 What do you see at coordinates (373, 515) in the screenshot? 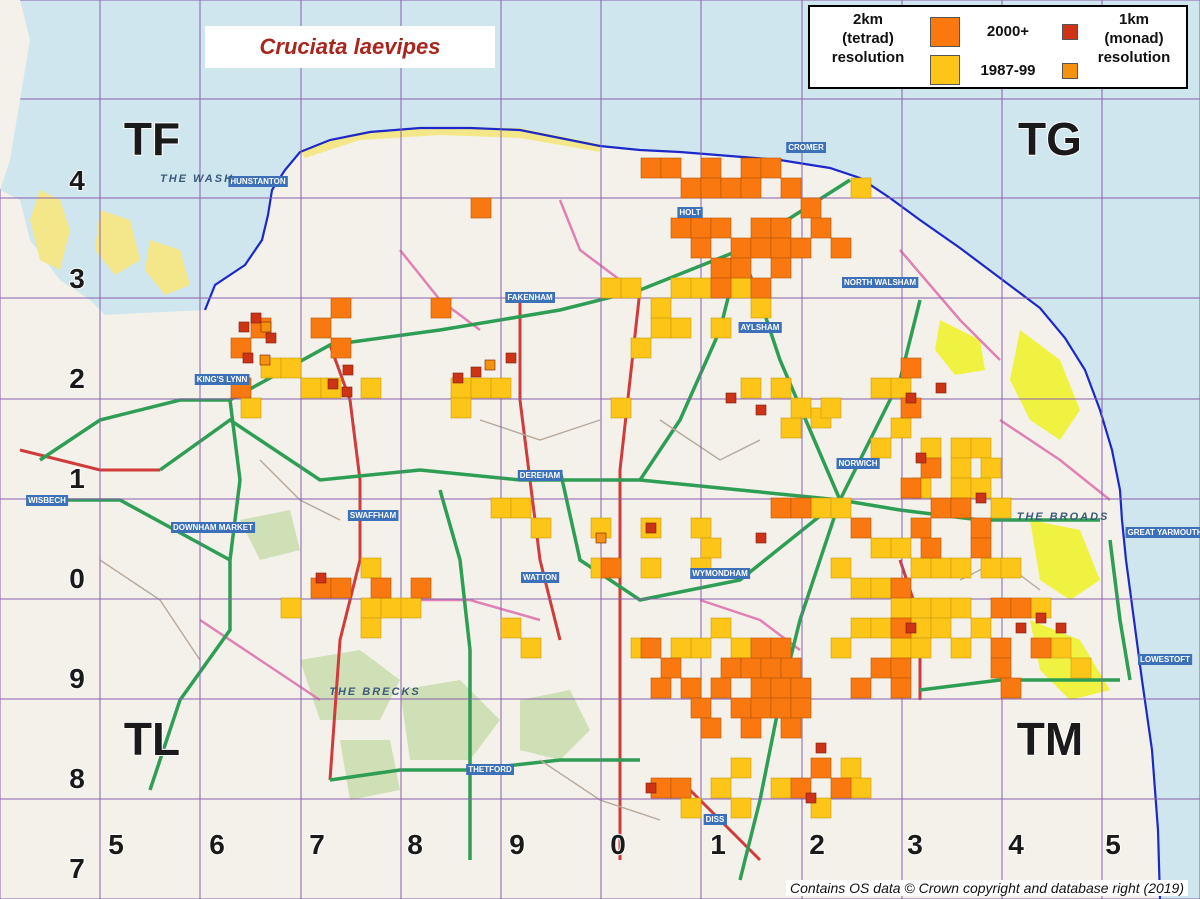
I see `place-label: SWAFFHAM` at bounding box center [373, 515].